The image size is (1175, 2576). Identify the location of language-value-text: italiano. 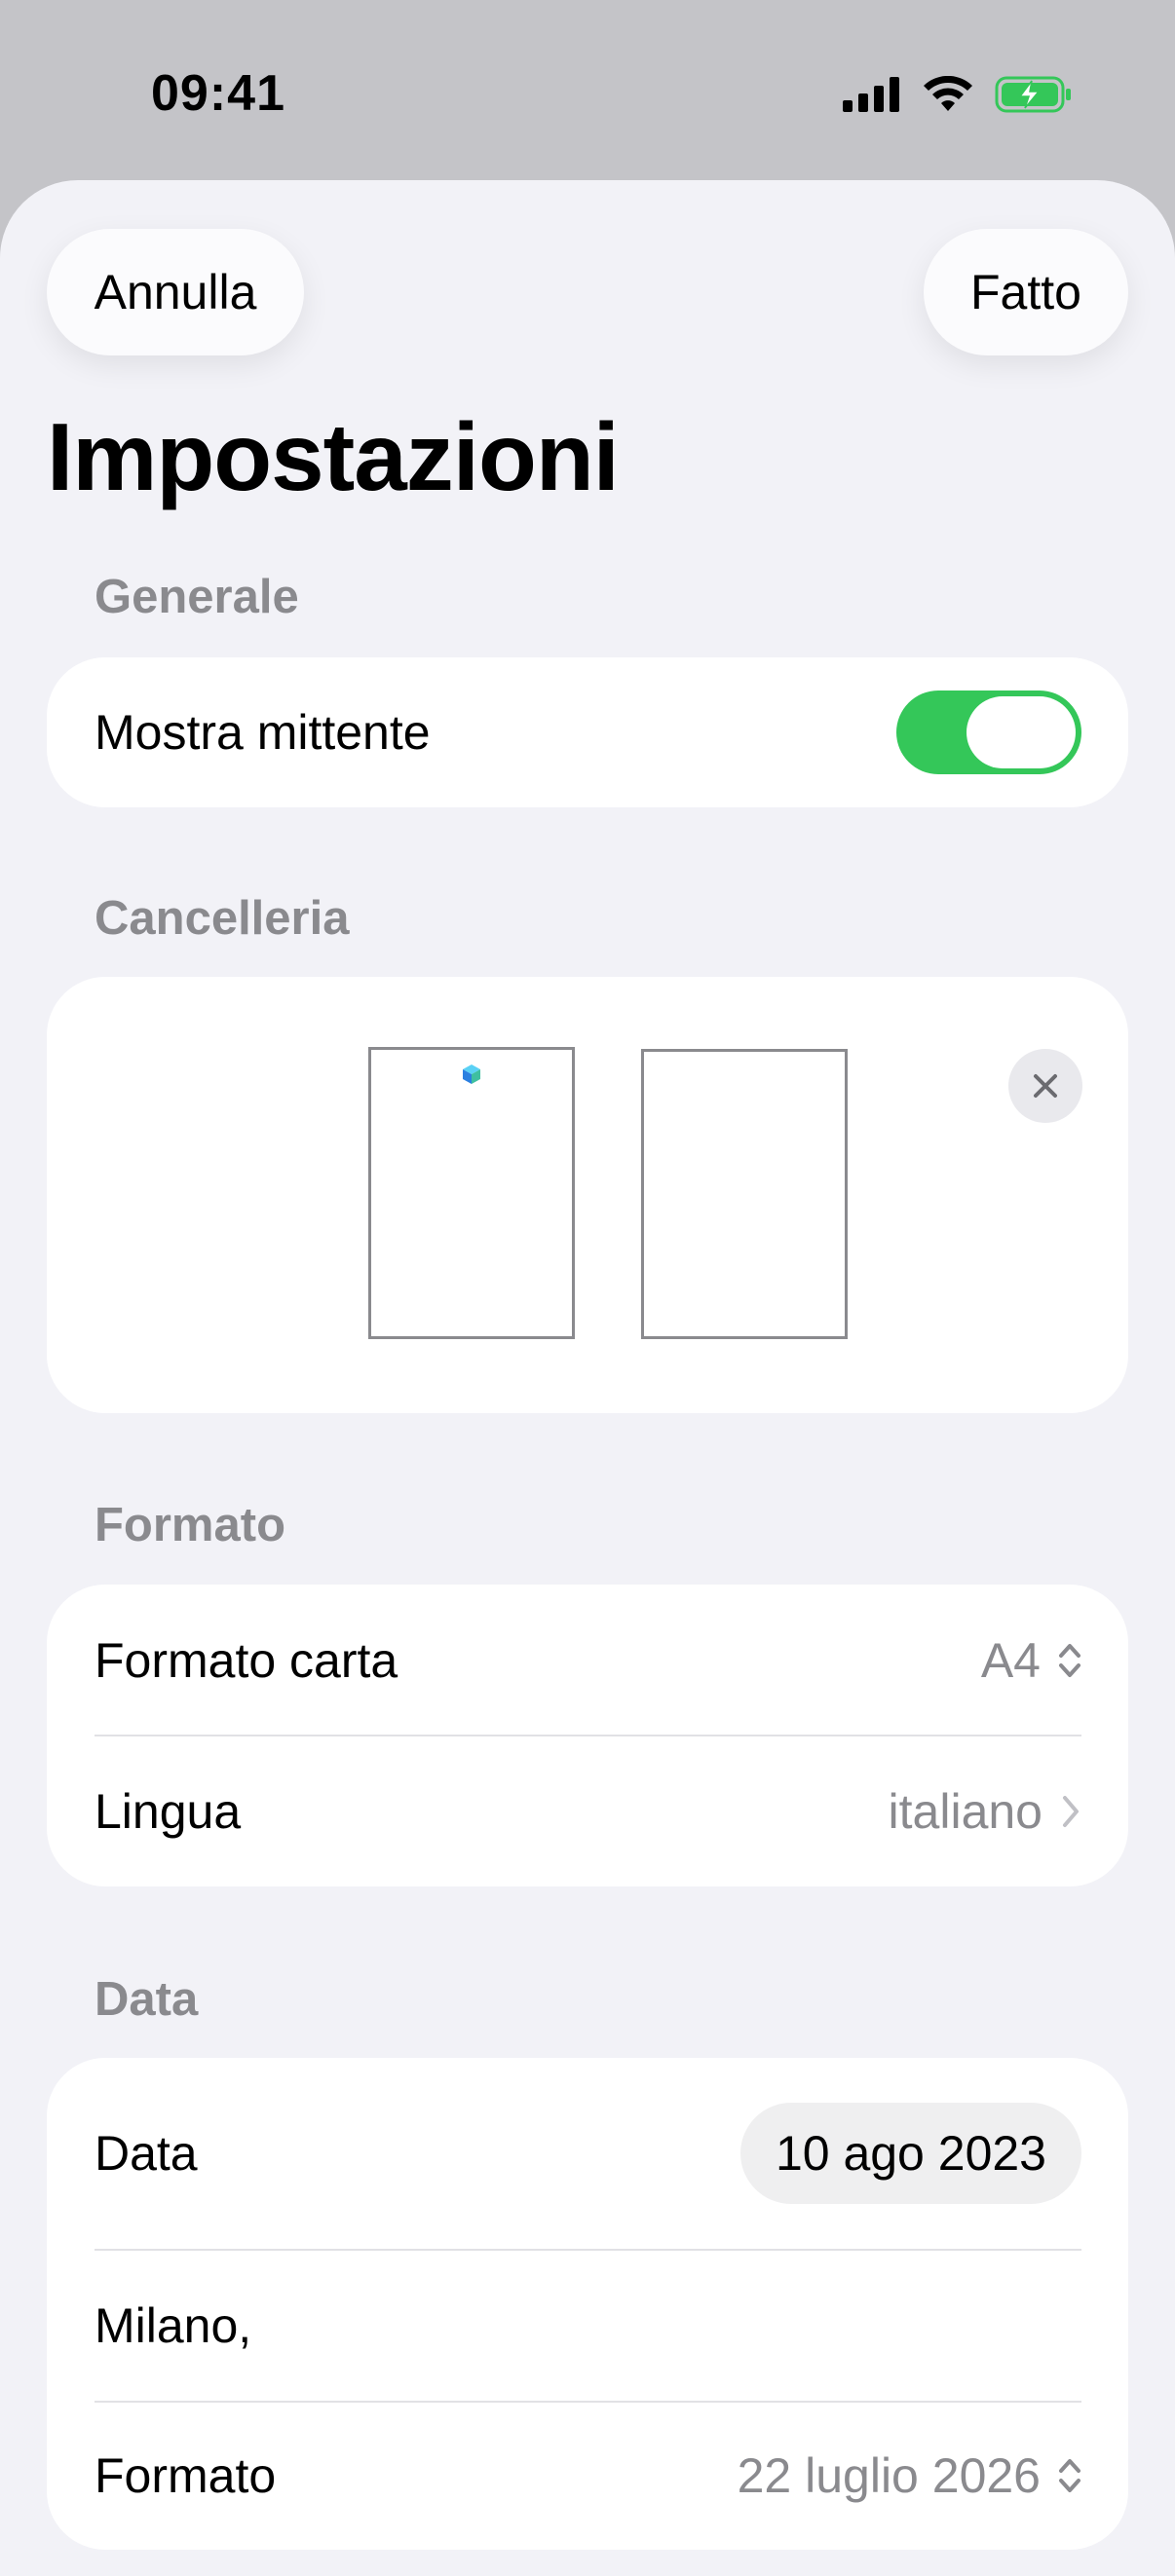
(965, 1811).